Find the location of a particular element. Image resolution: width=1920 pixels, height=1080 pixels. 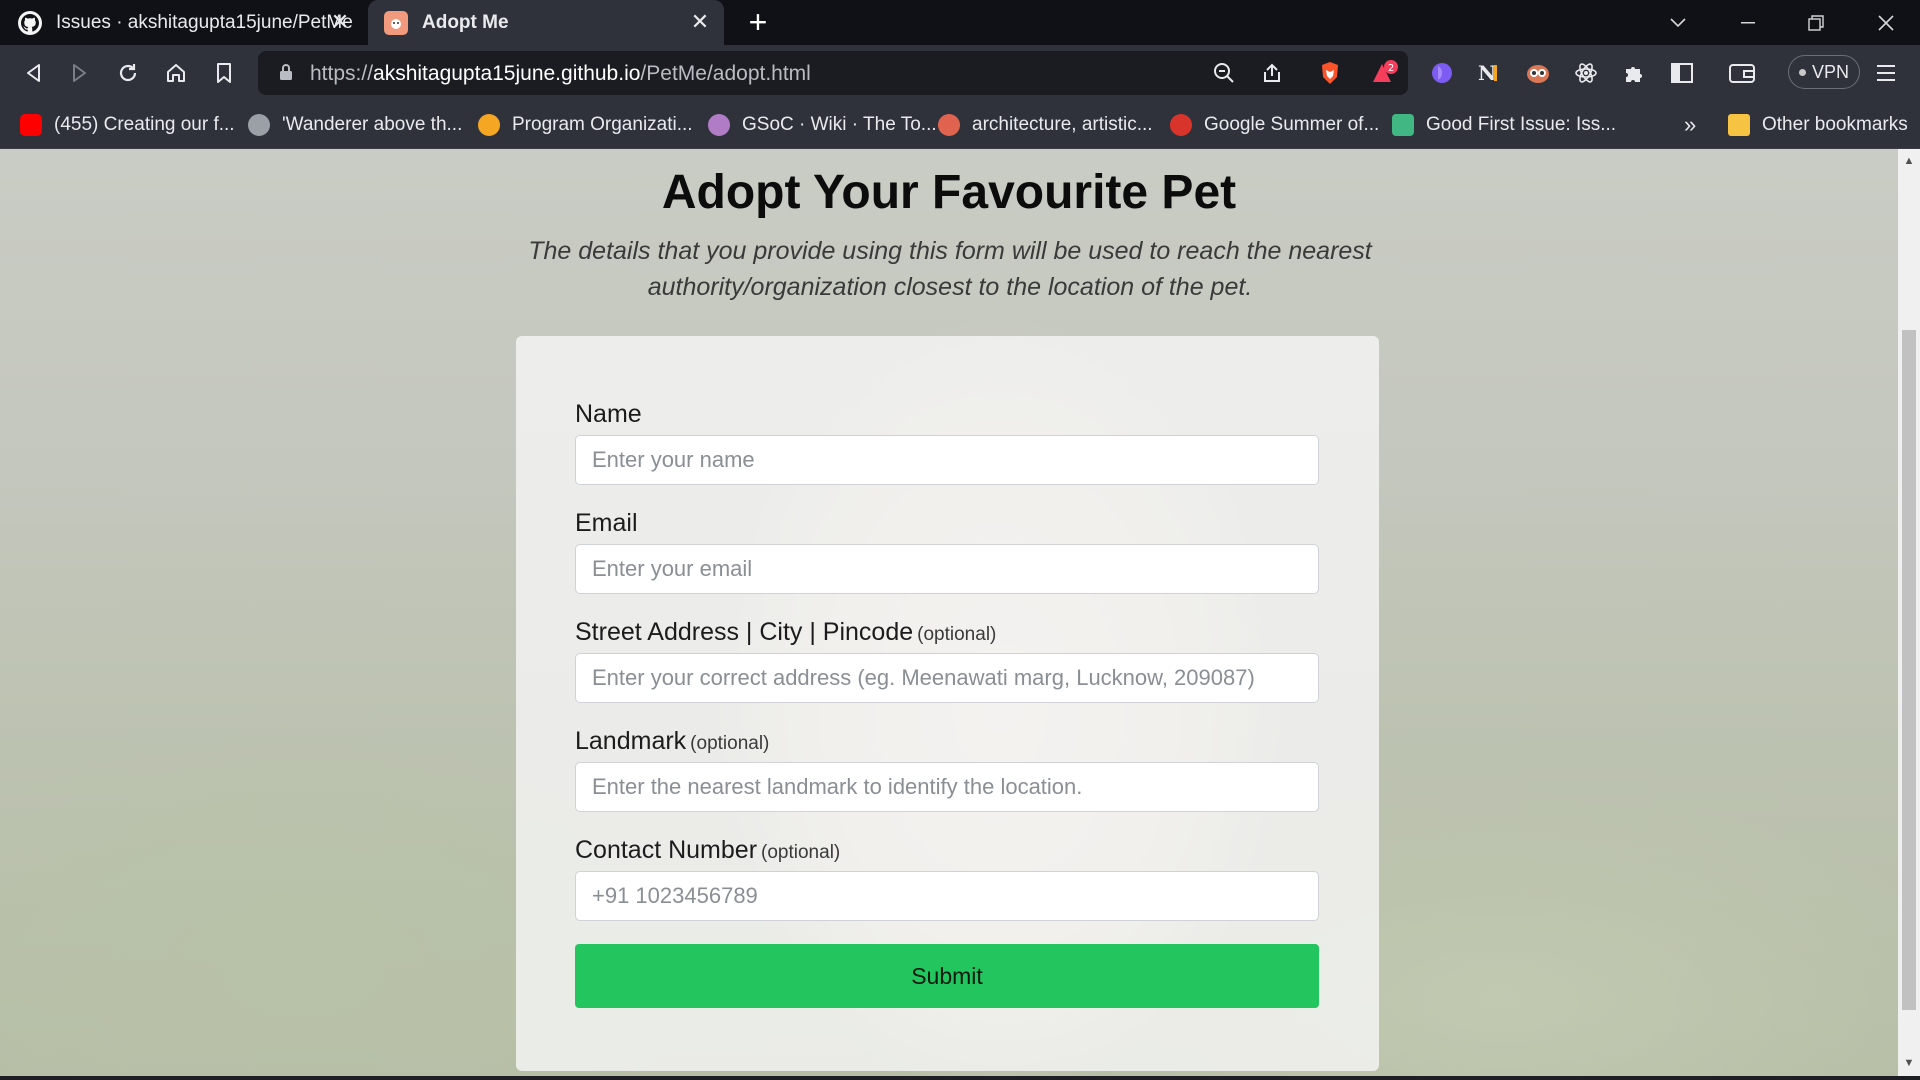

share-icon is located at coordinates (1272, 73).